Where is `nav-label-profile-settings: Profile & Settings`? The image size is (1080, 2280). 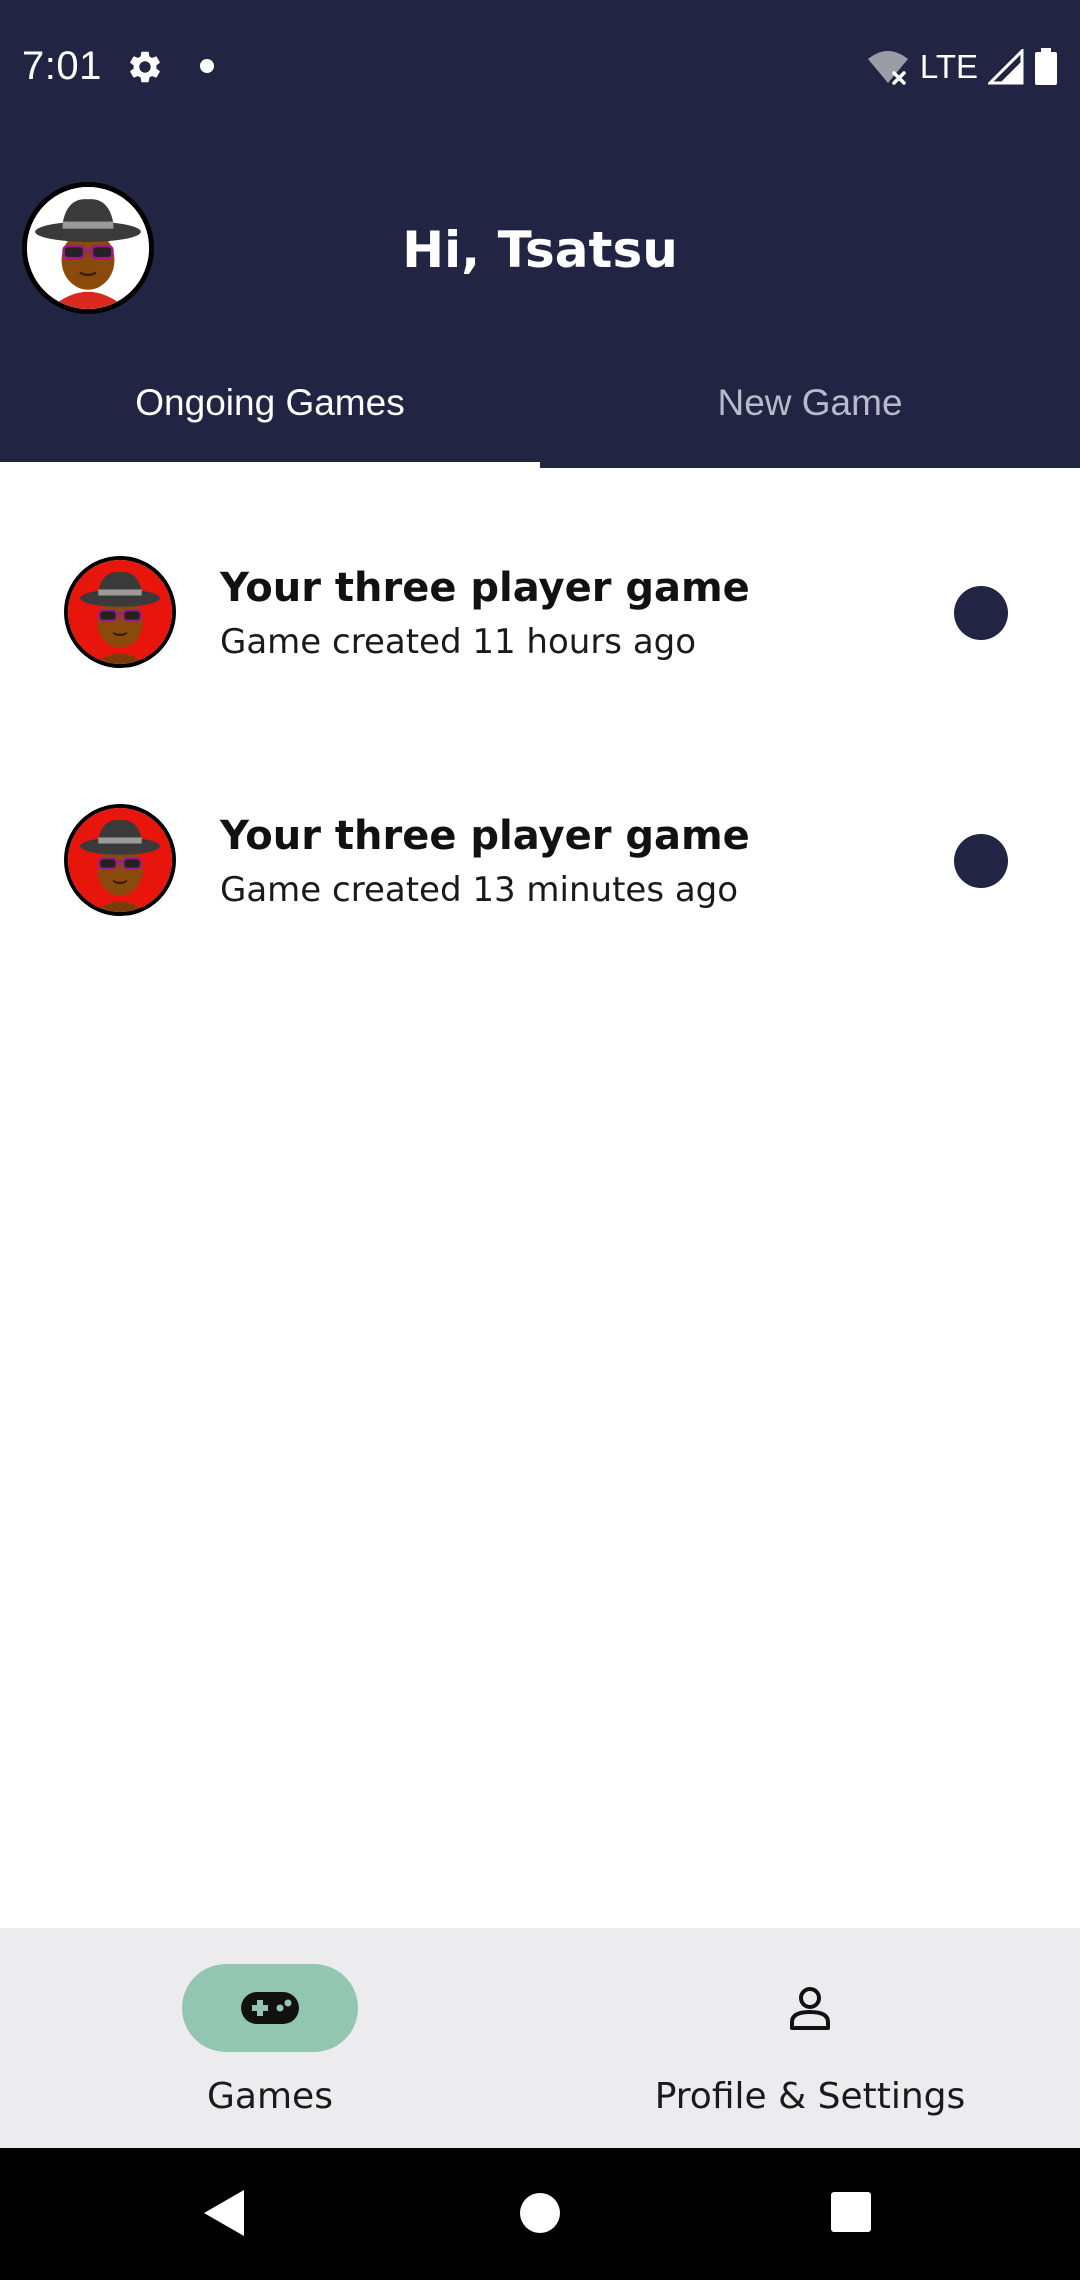 nav-label-profile-settings: Profile & Settings is located at coordinates (810, 2096).